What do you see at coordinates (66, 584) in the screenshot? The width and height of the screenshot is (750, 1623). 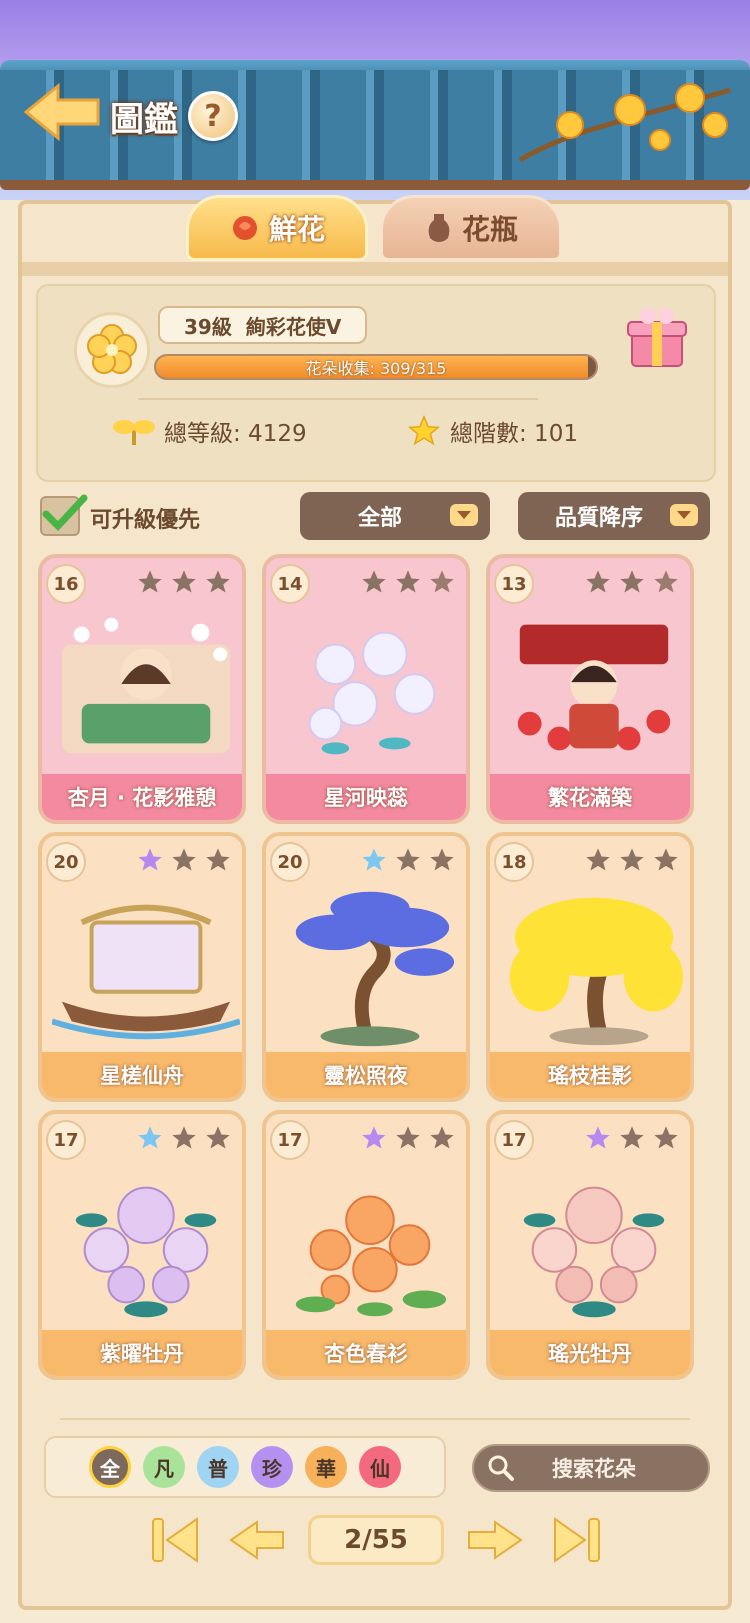 I see `card-level-badge: 16` at bounding box center [66, 584].